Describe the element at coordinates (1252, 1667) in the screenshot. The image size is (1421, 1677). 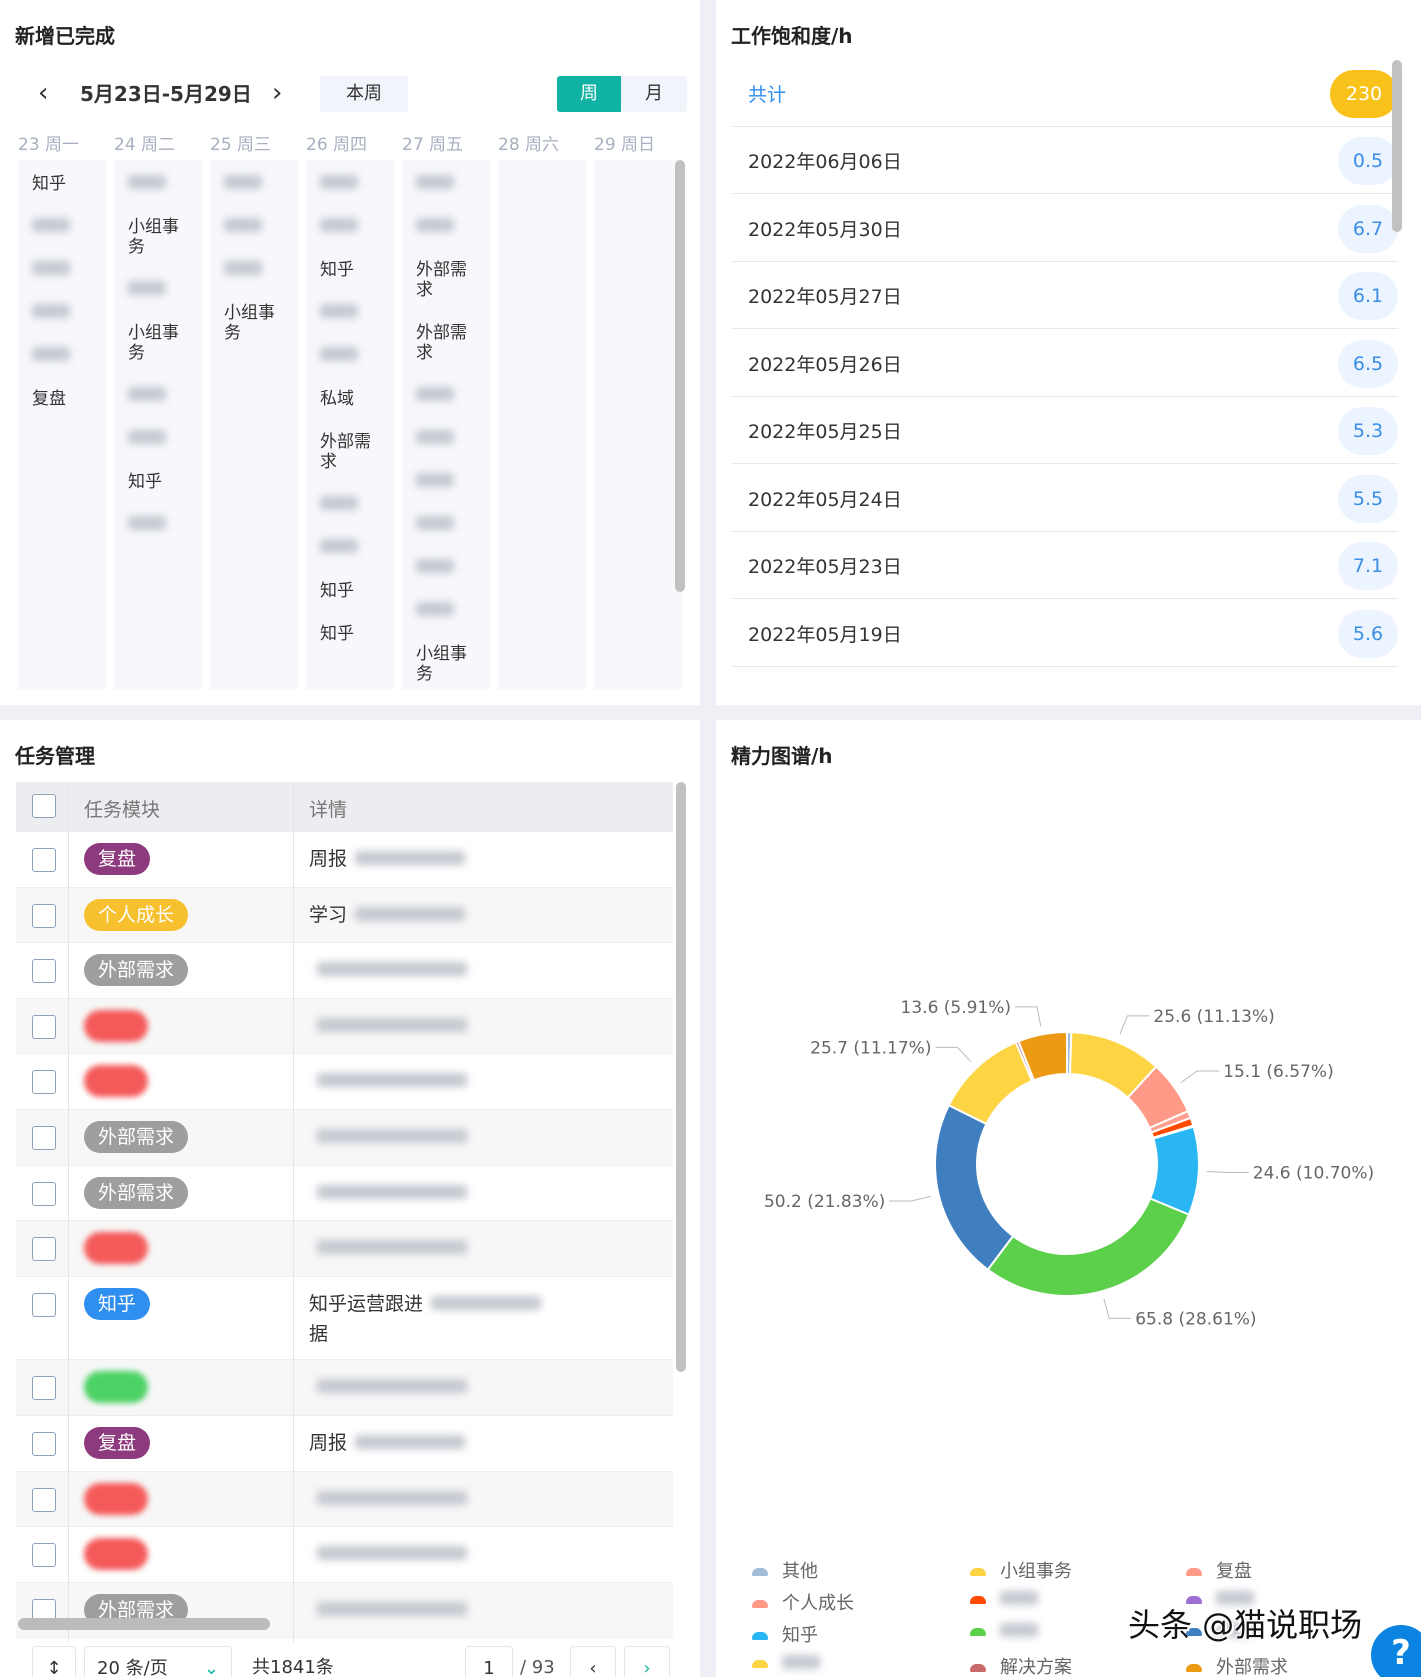
I see `legend-label: 外部需求` at that location.